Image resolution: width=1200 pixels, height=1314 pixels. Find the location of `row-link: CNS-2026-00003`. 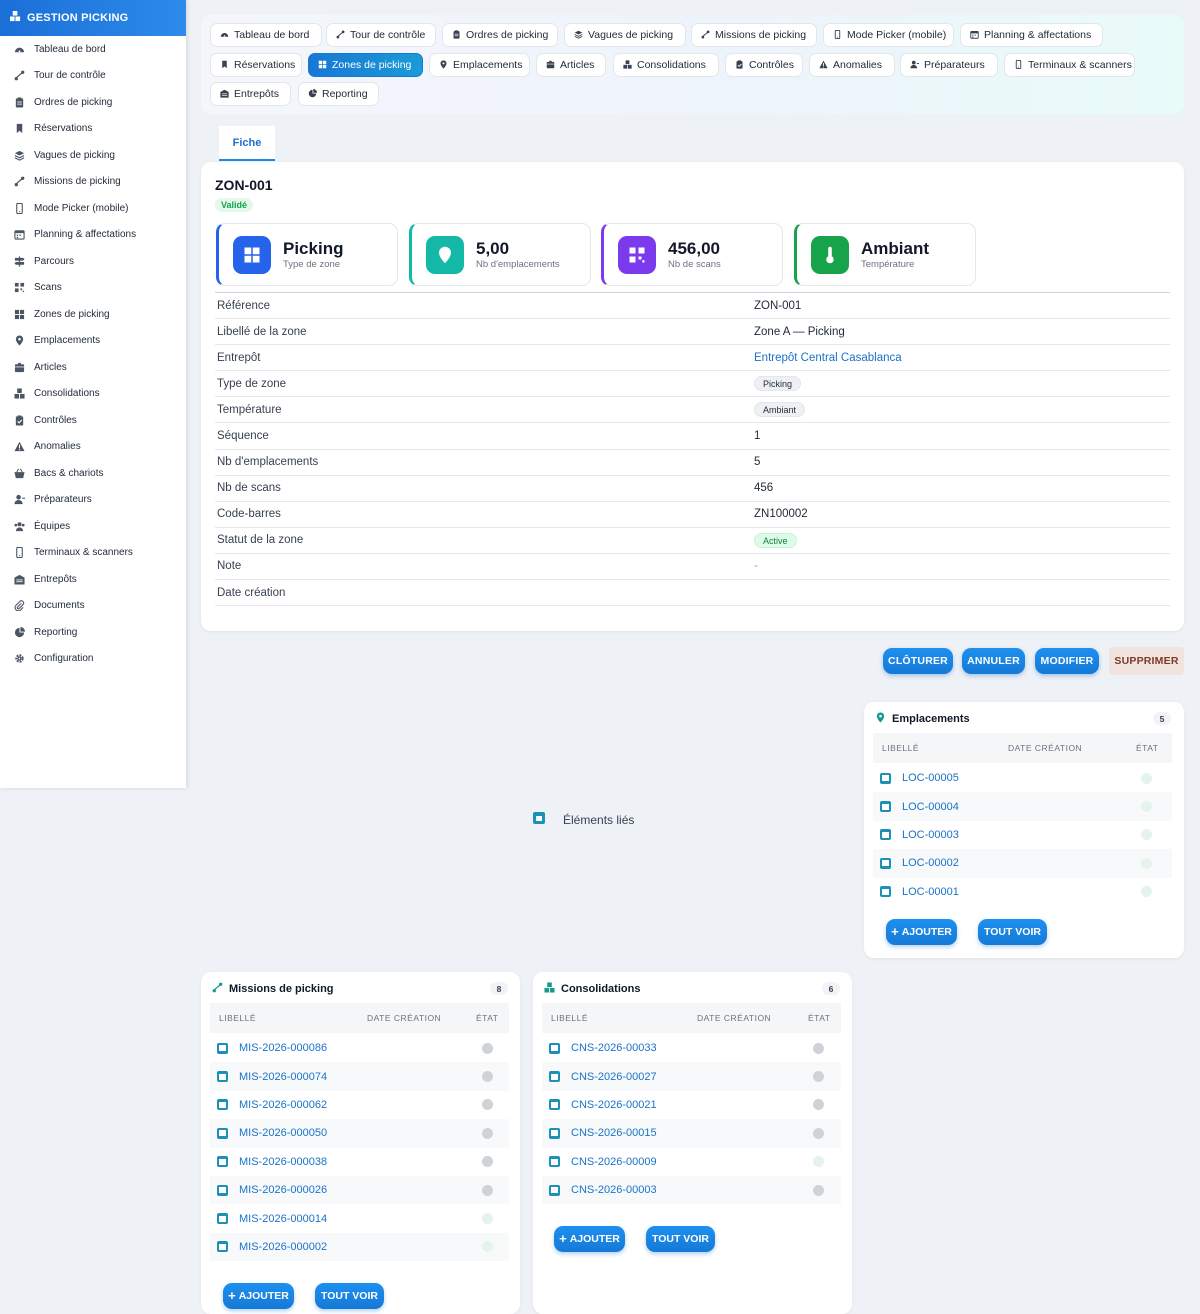

row-link: CNS-2026-00003 is located at coordinates (614, 1190).